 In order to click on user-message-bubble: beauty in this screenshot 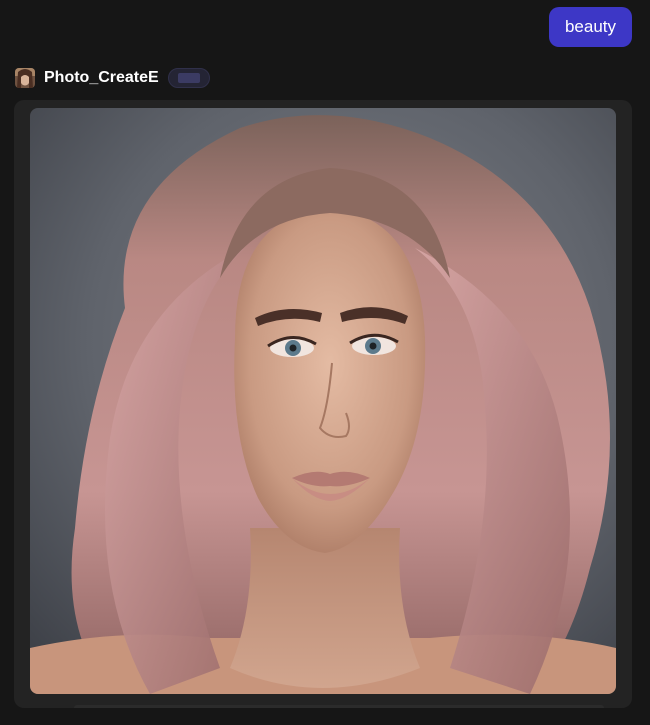, I will do `click(590, 27)`.